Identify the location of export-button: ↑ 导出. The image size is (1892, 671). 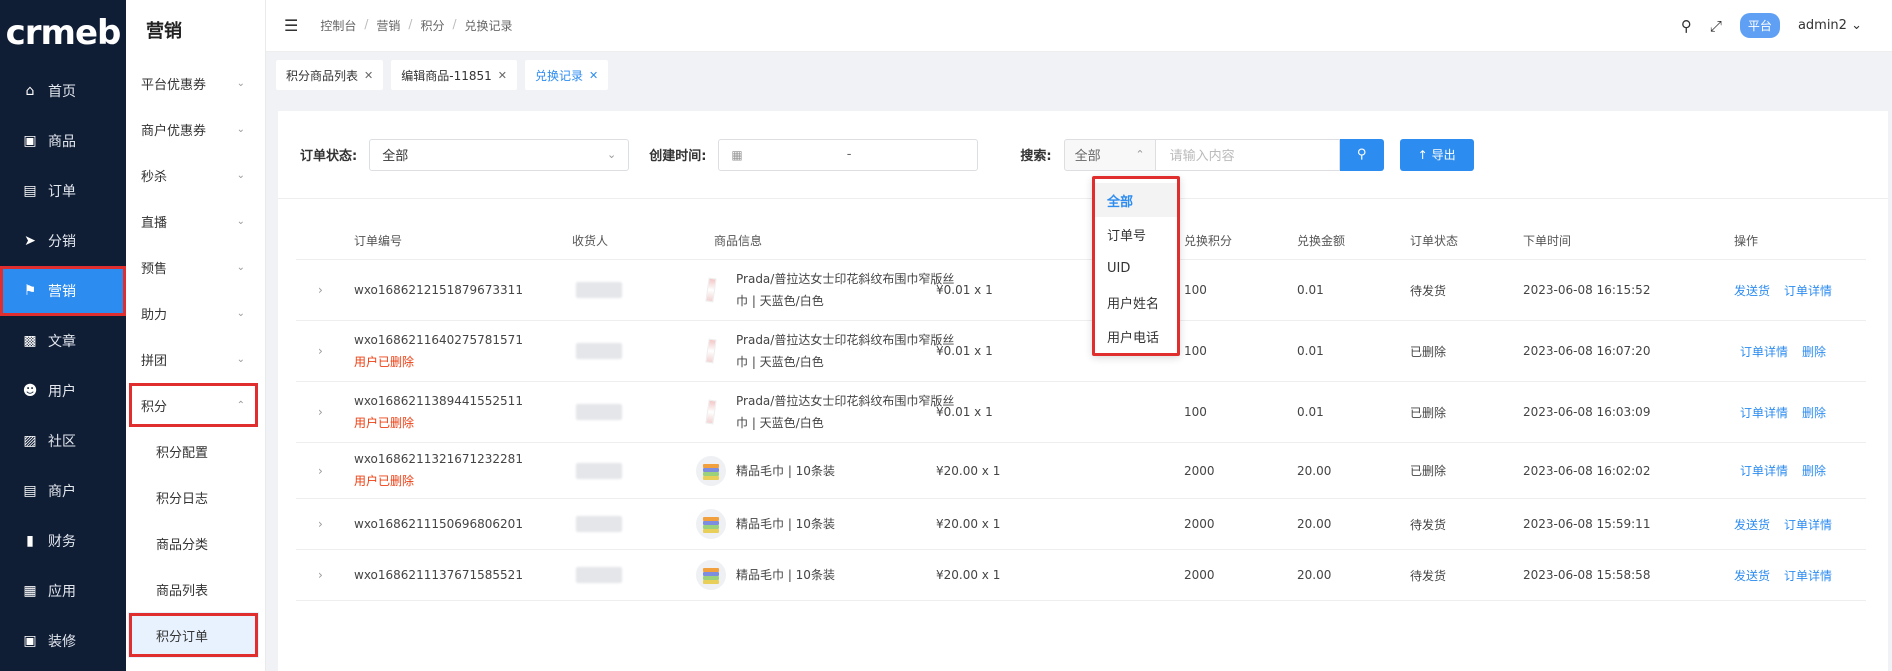
(1436, 154).